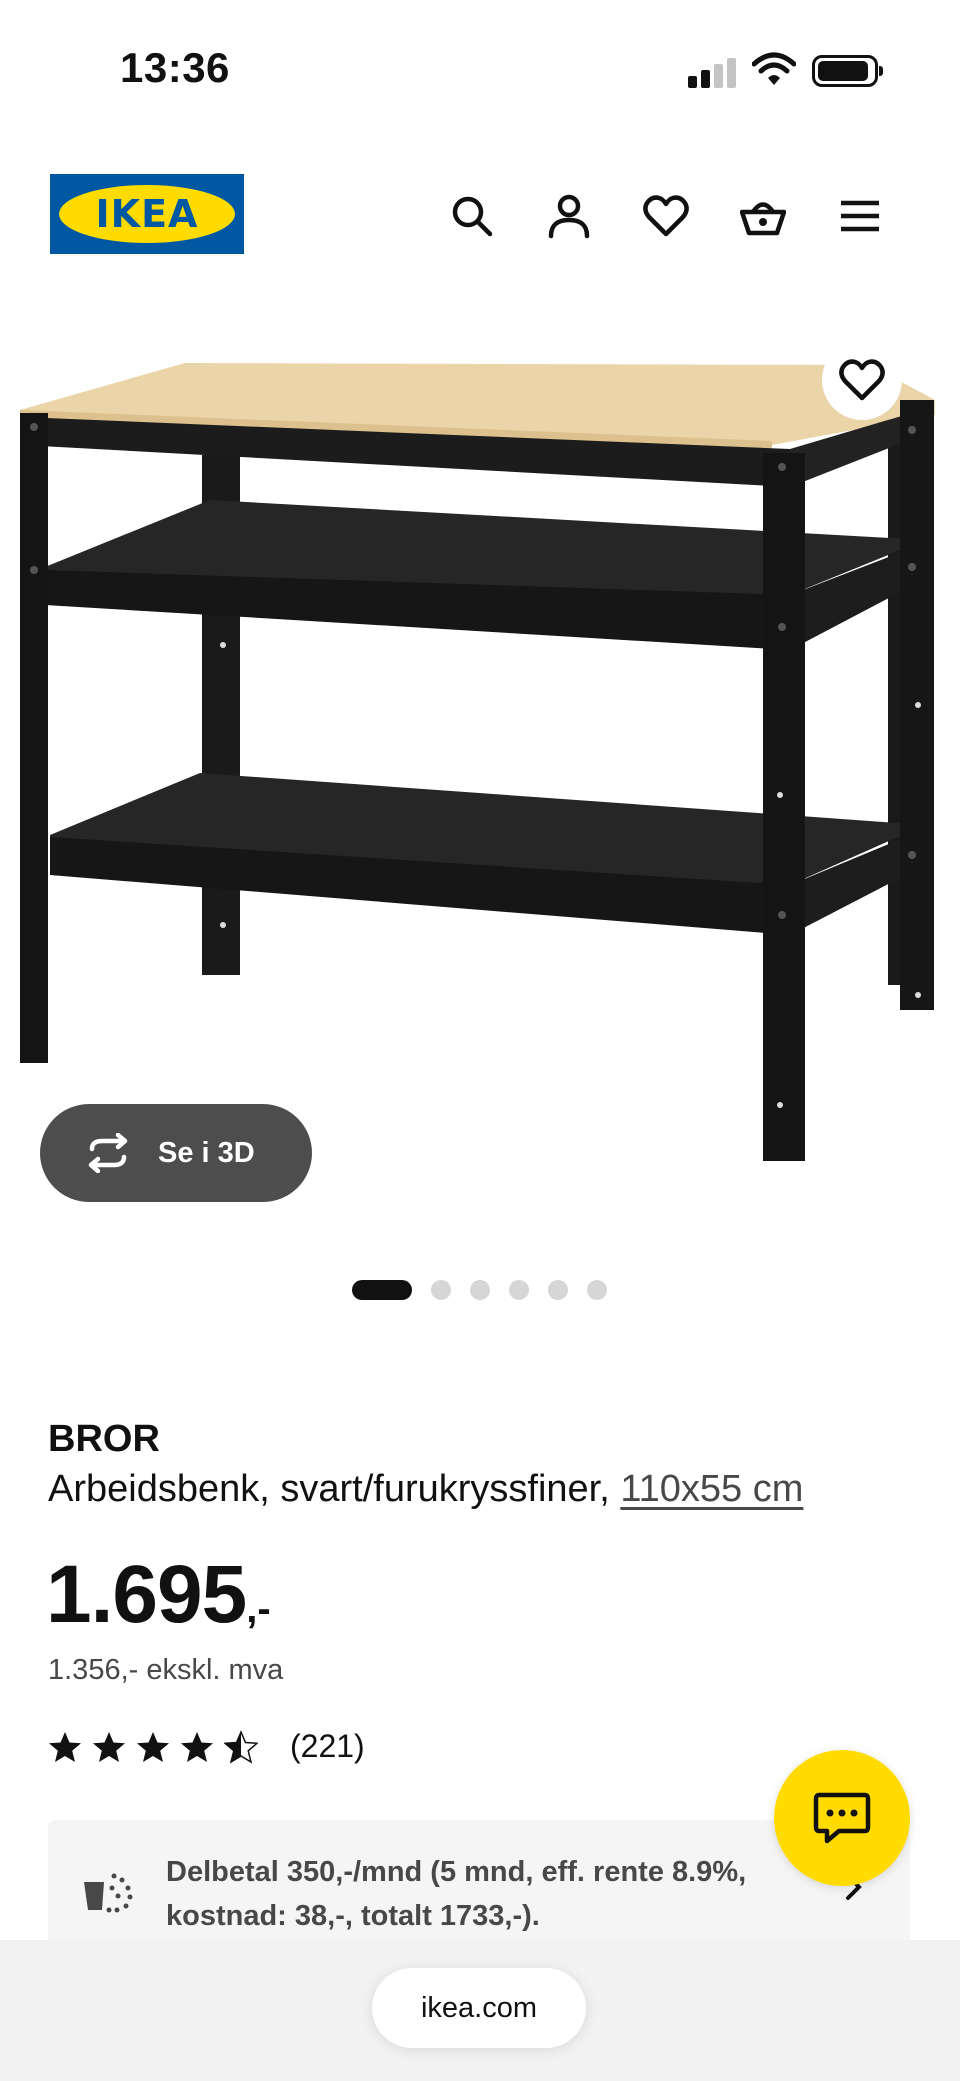 The height and width of the screenshot is (2081, 960). What do you see at coordinates (206, 1152) in the screenshot?
I see `view-3d-label: Se i 3D` at bounding box center [206, 1152].